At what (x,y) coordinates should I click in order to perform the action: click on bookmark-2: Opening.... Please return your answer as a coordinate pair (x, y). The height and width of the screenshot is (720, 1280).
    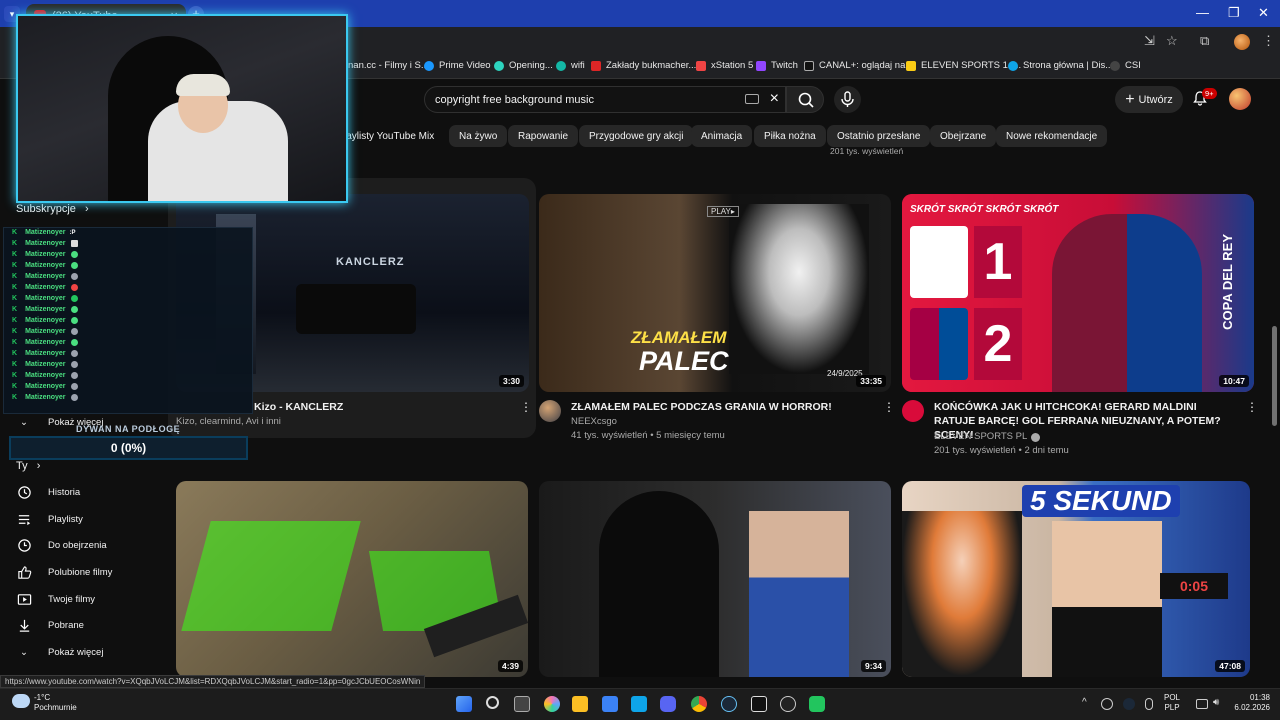
    Looking at the image, I should click on (523, 65).